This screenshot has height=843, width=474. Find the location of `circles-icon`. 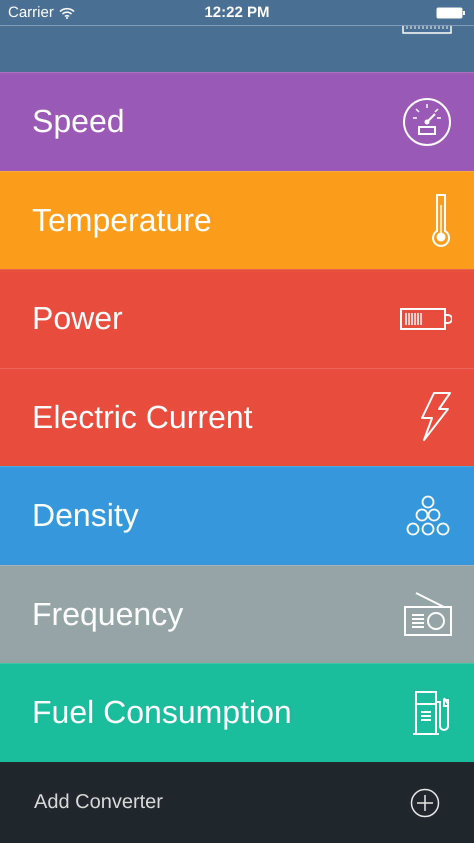

circles-icon is located at coordinates (428, 515).